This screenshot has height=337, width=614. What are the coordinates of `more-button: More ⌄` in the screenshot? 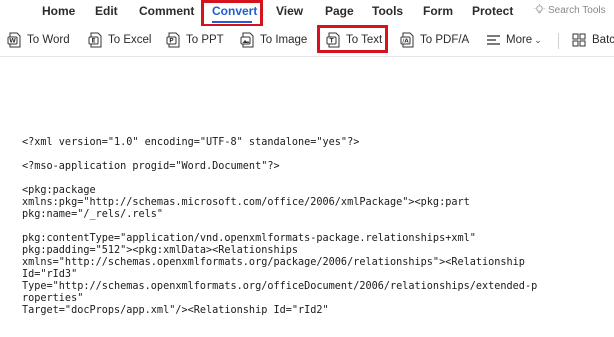 It's located at (514, 40).